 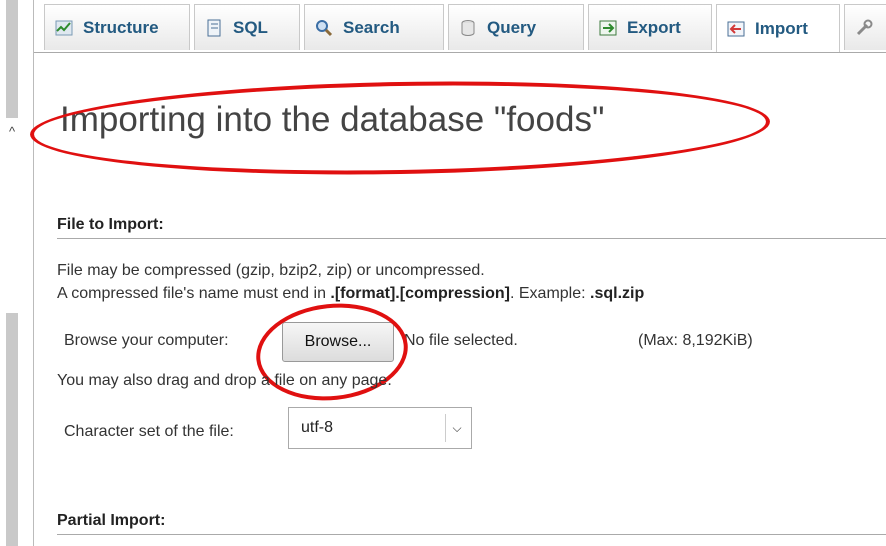 I want to click on charset-select: utf-8 ⌵, so click(x=380, y=428).